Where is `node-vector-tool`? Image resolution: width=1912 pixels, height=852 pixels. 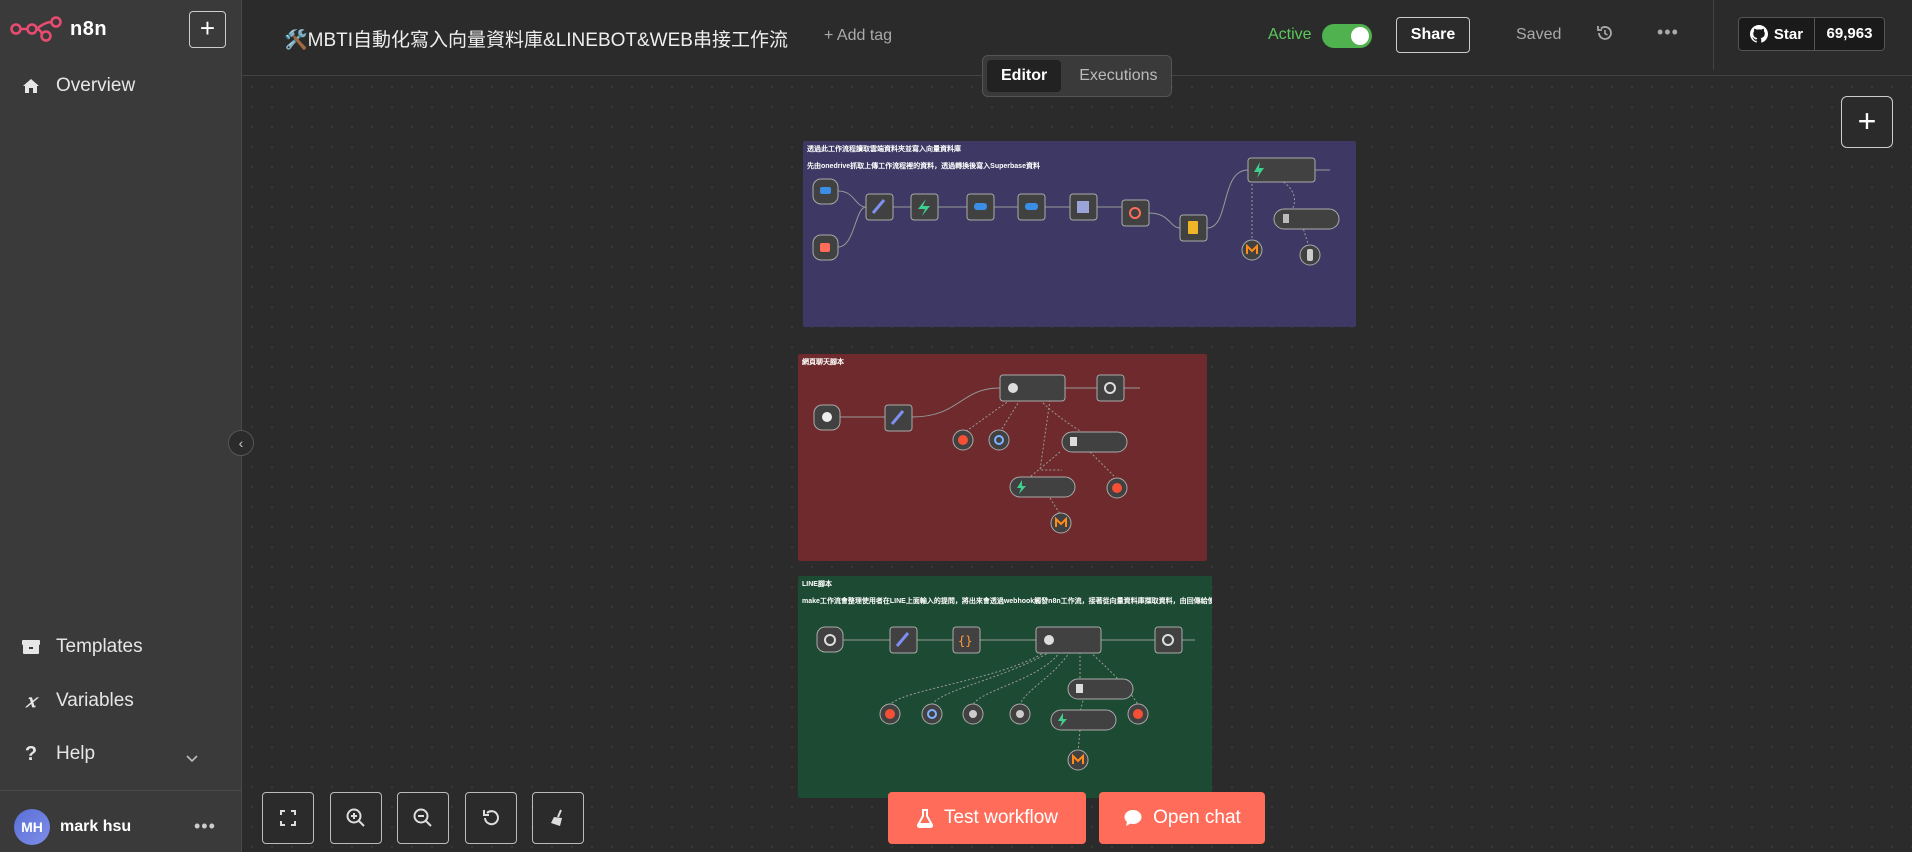 node-vector-tool is located at coordinates (1094, 442).